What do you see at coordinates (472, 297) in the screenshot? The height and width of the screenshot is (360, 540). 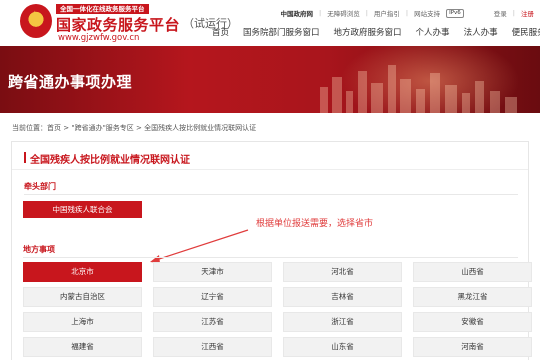 I see `region-button: 黑龙江省` at bounding box center [472, 297].